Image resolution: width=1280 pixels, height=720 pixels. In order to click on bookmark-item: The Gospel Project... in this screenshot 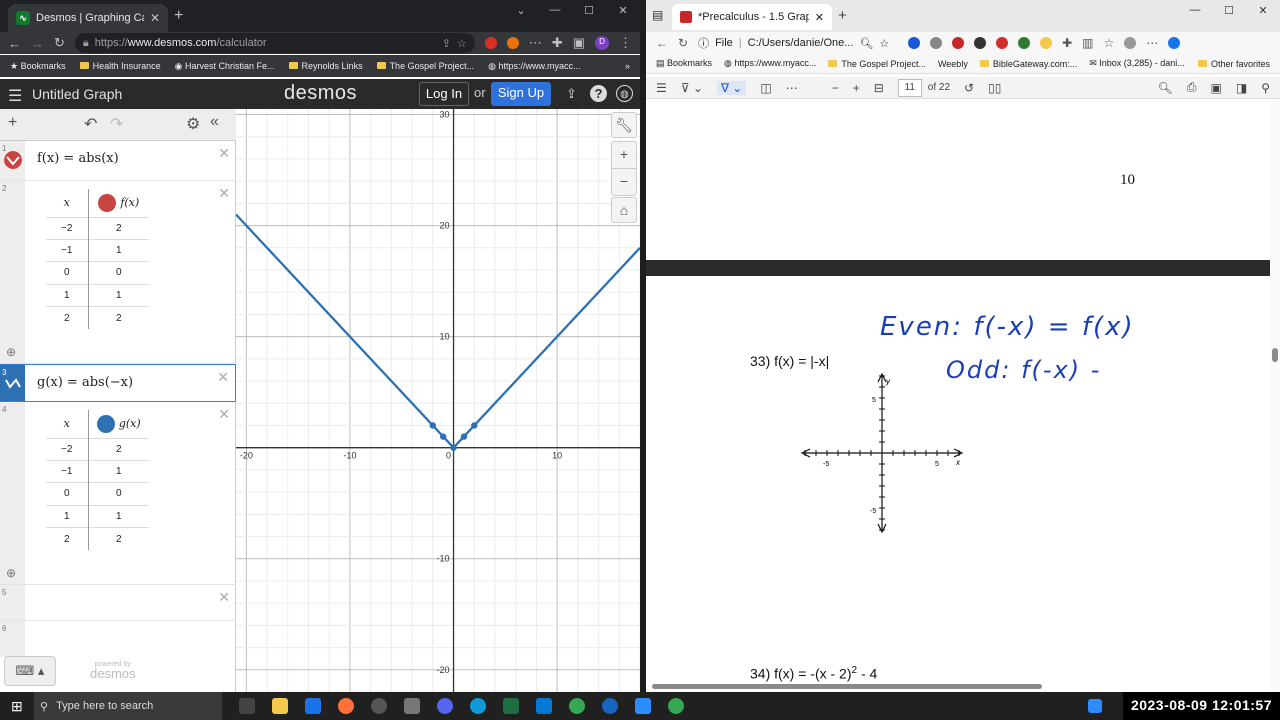, I will do `click(425, 66)`.